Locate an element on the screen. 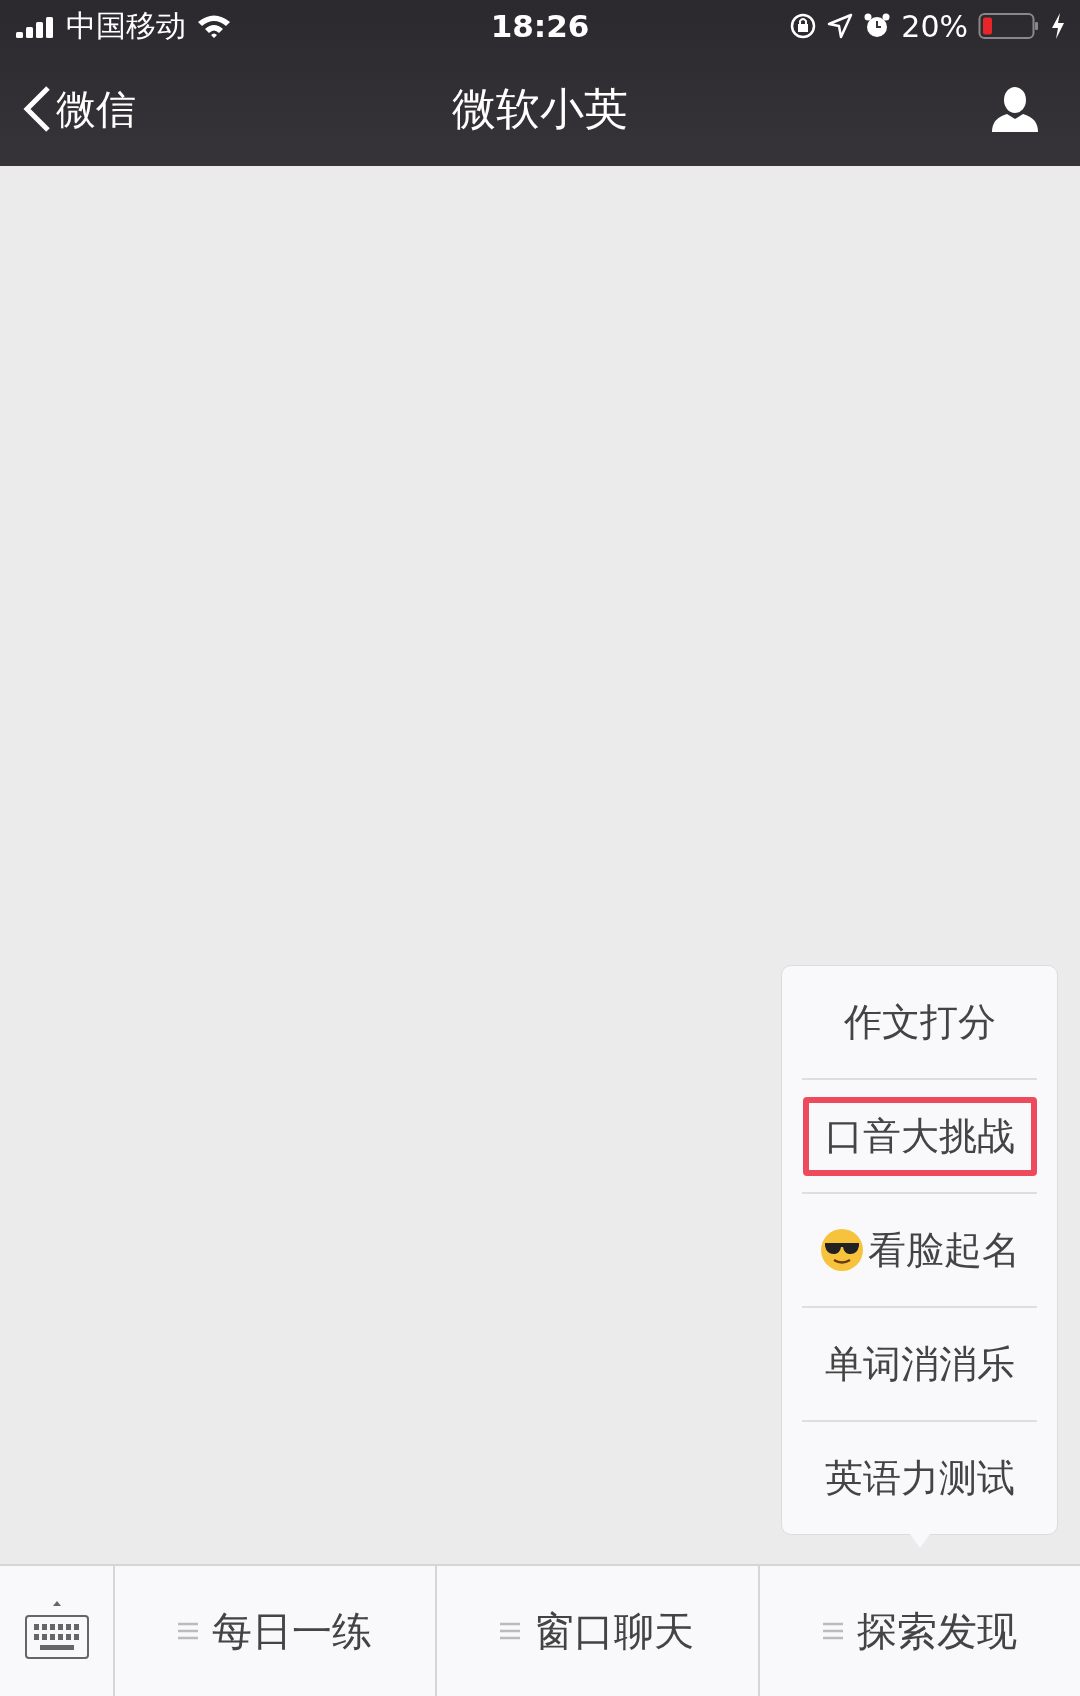 This screenshot has height=1696, width=1080. menu-item: 口音大挑战 is located at coordinates (919, 1136).